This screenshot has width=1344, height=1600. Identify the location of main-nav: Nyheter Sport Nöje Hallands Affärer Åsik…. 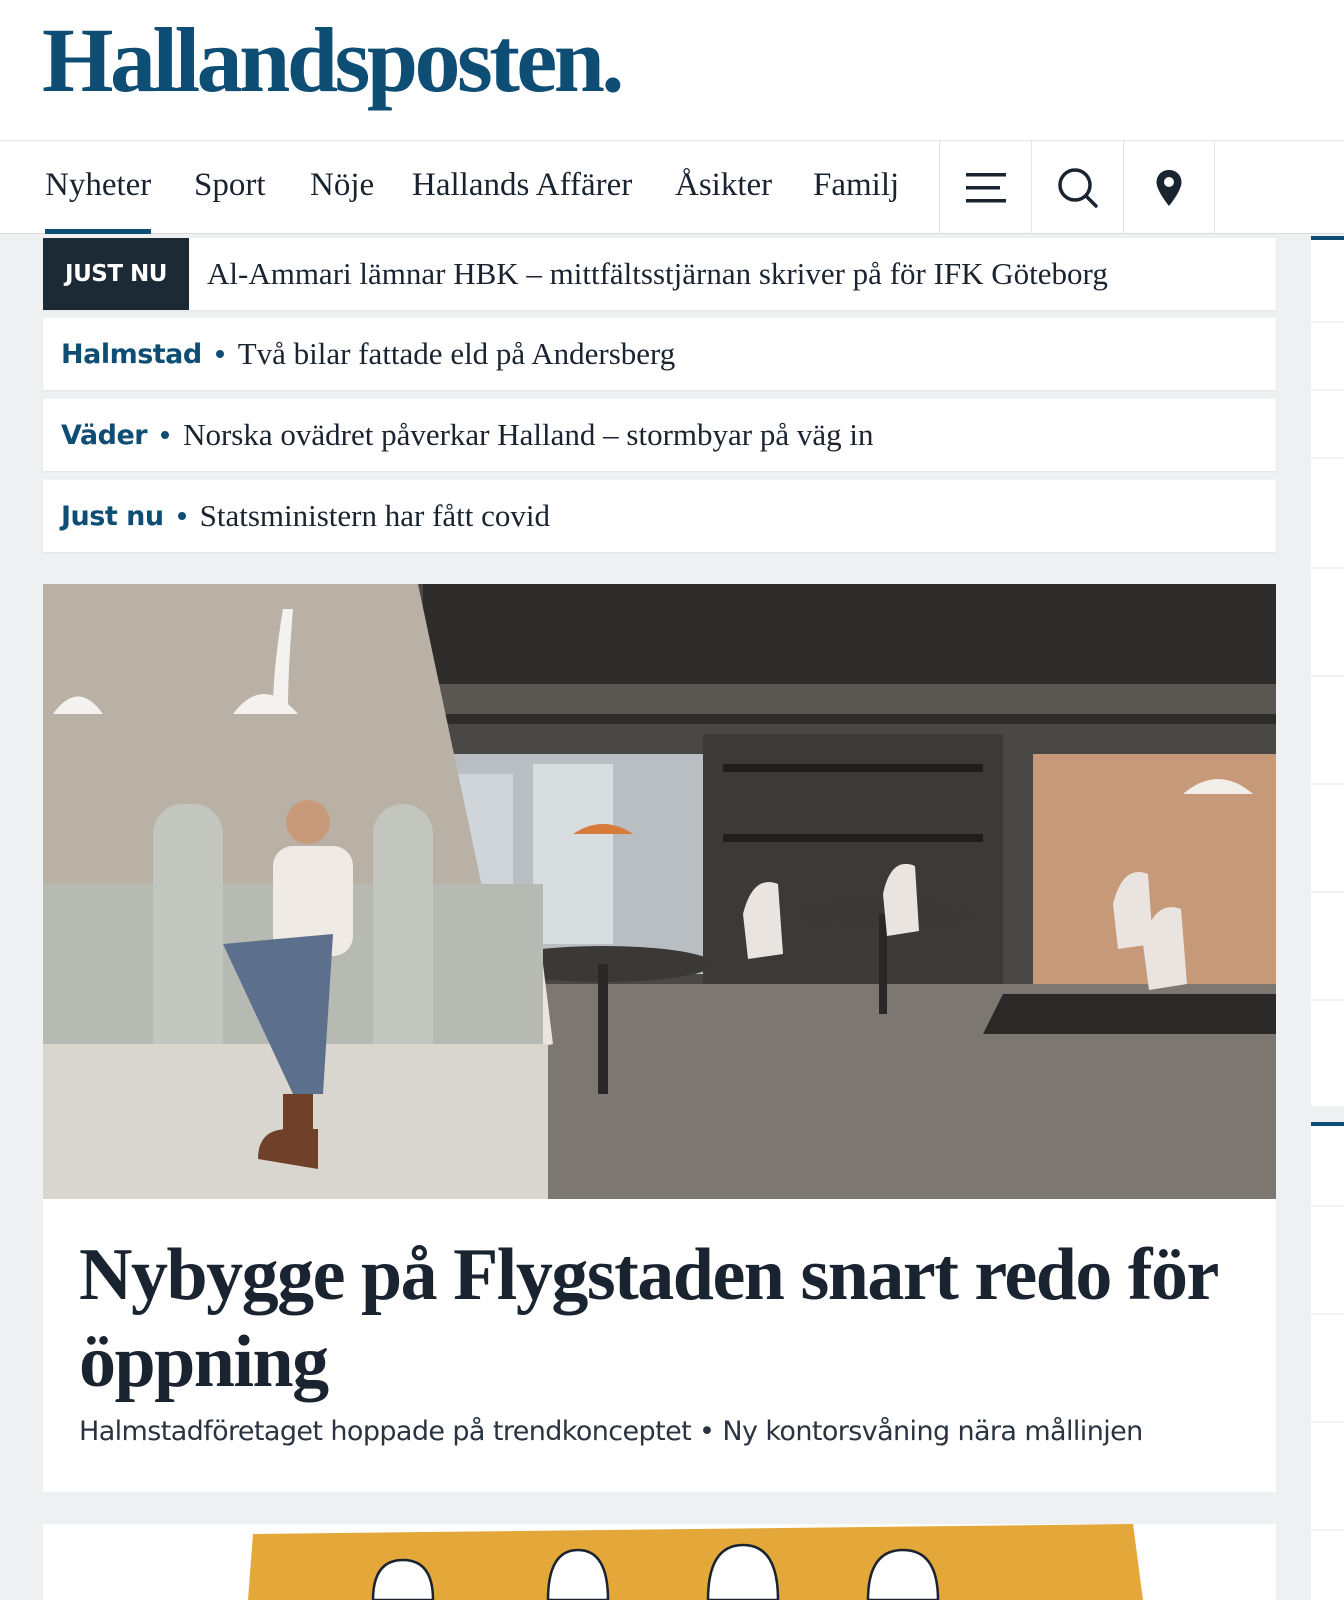
(672, 187).